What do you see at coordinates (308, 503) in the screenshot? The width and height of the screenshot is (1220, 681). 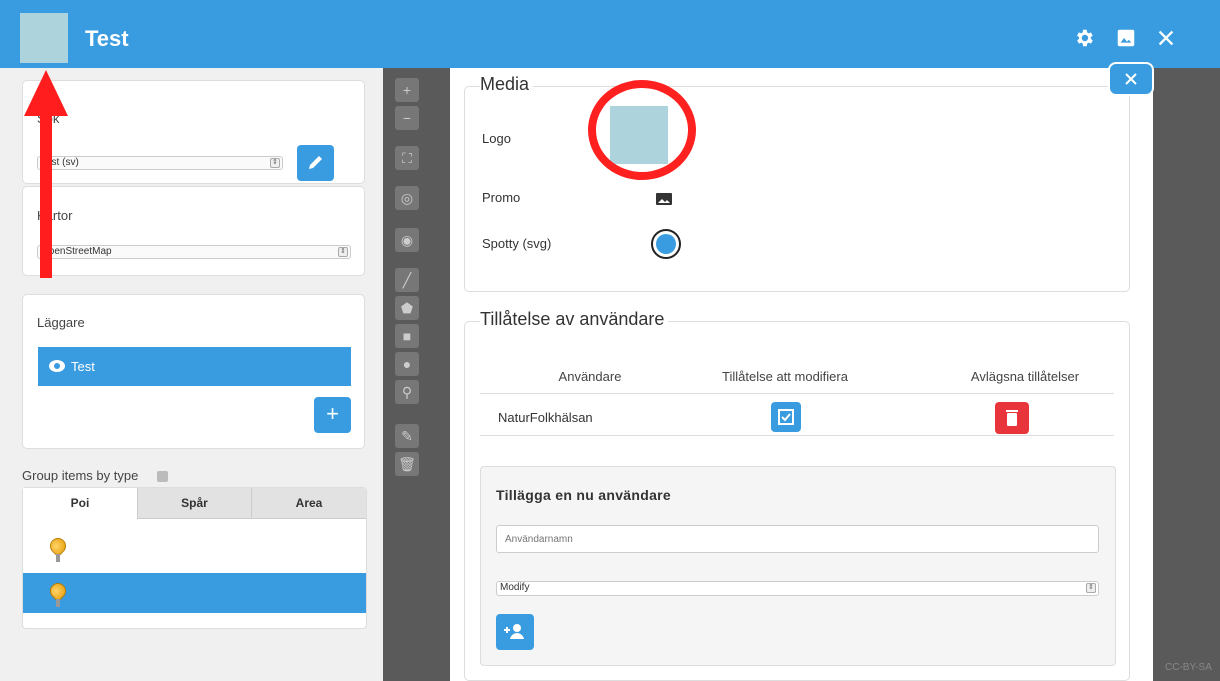 I see `tab-area: Area` at bounding box center [308, 503].